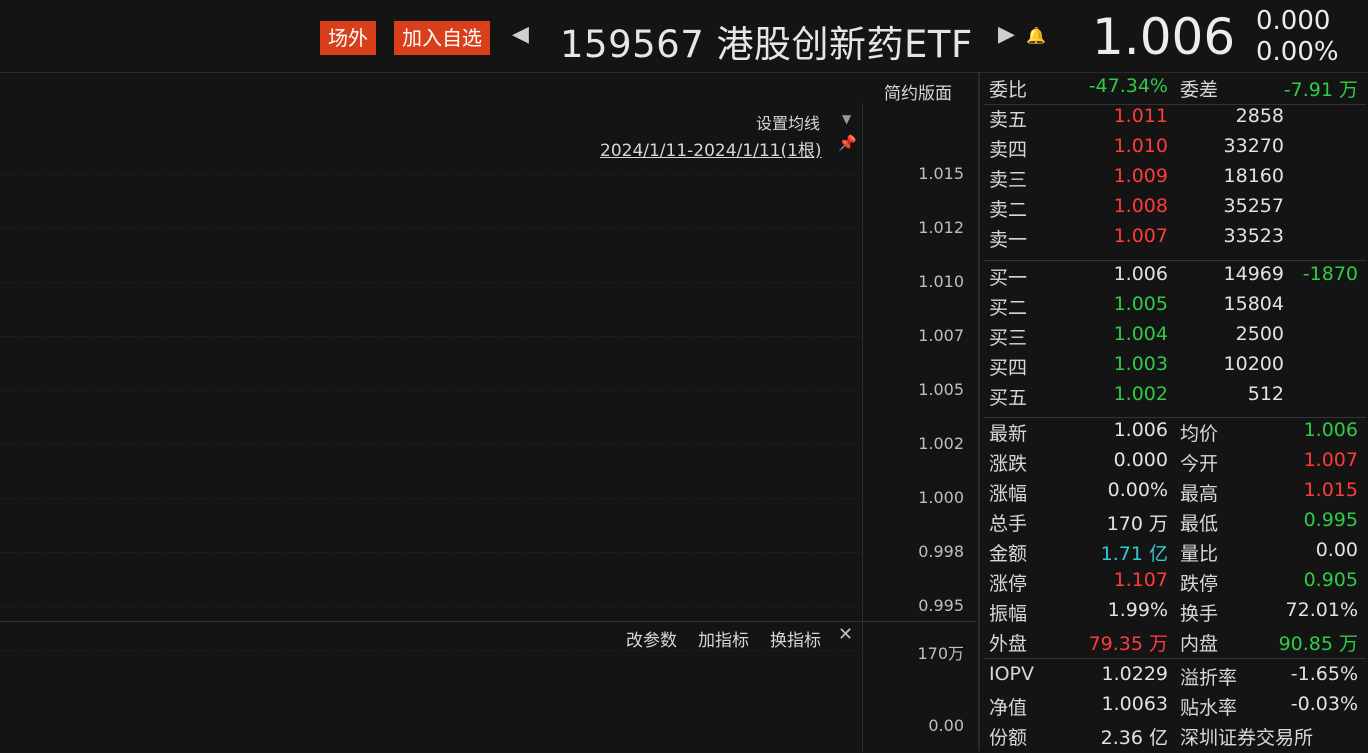 Image resolution: width=1368 pixels, height=753 pixels. What do you see at coordinates (1174, 338) in the screenshot?
I see `bid-row: 买三 1.004 2500` at bounding box center [1174, 338].